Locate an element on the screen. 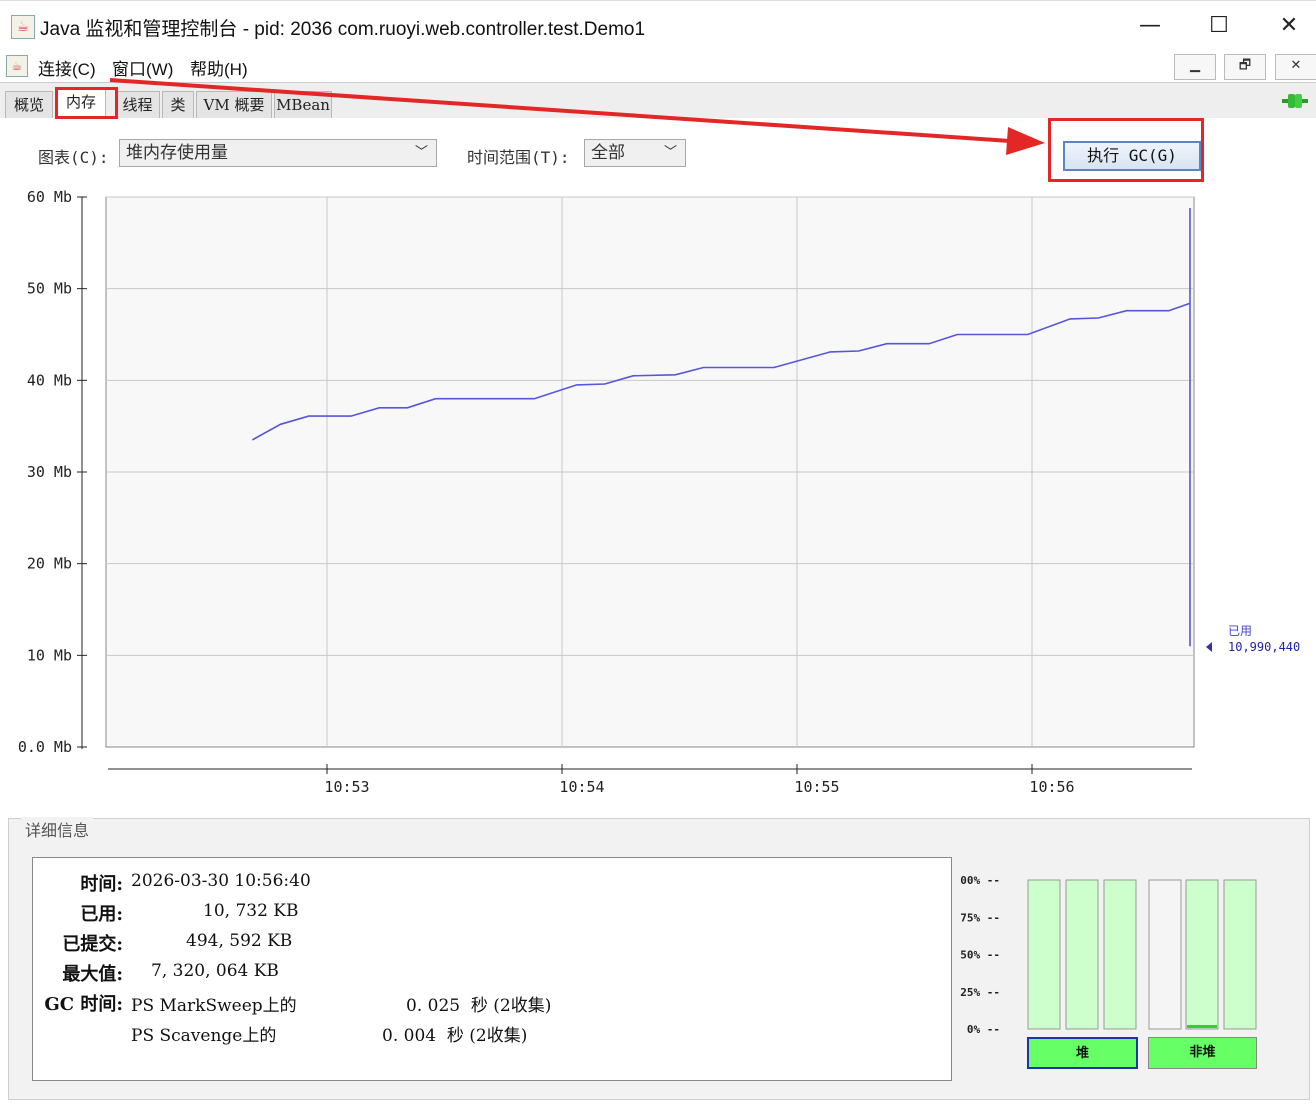 The image size is (1316, 1105). annotation-arrow is located at coordinates (577, 116).